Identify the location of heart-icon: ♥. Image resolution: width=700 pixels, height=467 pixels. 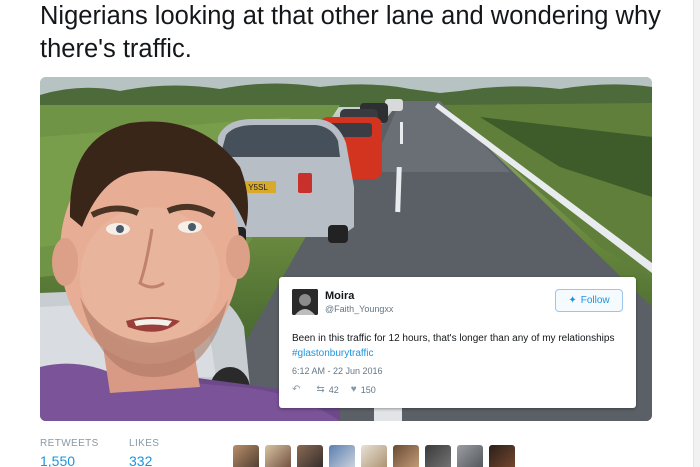
(353, 389).